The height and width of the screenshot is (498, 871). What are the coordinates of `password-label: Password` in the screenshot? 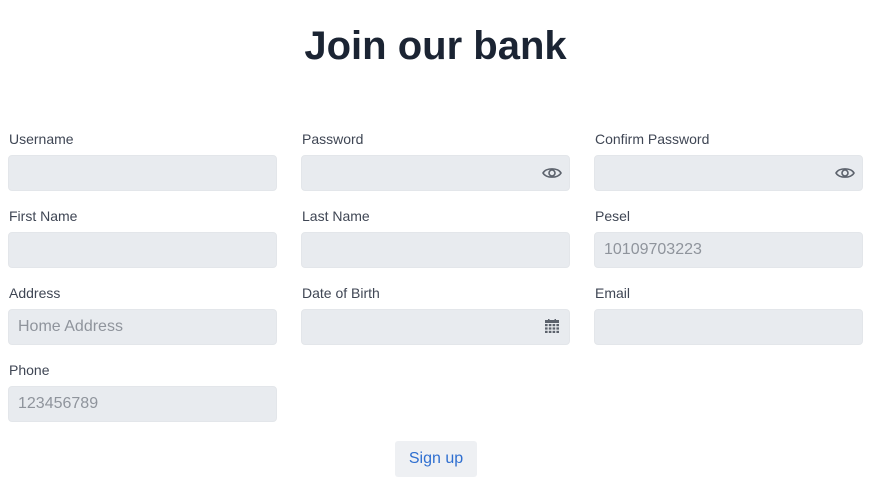 It's located at (333, 139).